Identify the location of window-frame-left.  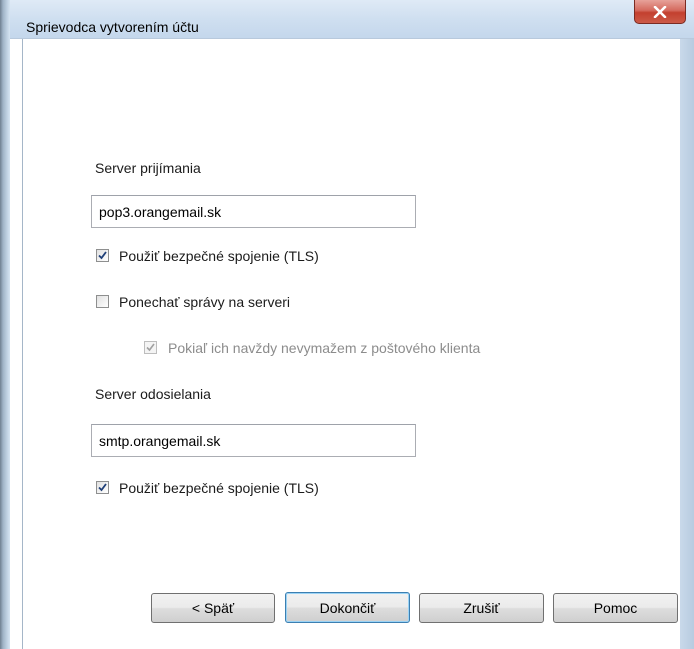
(5, 324).